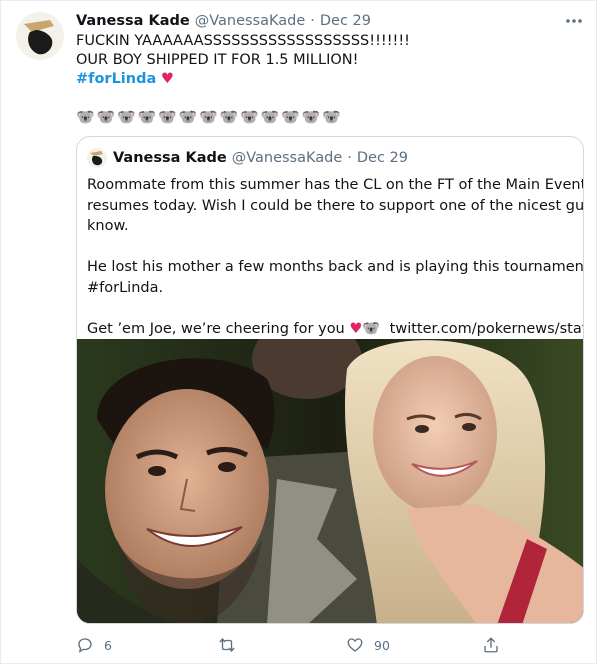 The image size is (599, 666). Describe the element at coordinates (216, 328) in the screenshot. I see `quoted-last-text: Get ’em Joe, we’re cheering for you` at that location.